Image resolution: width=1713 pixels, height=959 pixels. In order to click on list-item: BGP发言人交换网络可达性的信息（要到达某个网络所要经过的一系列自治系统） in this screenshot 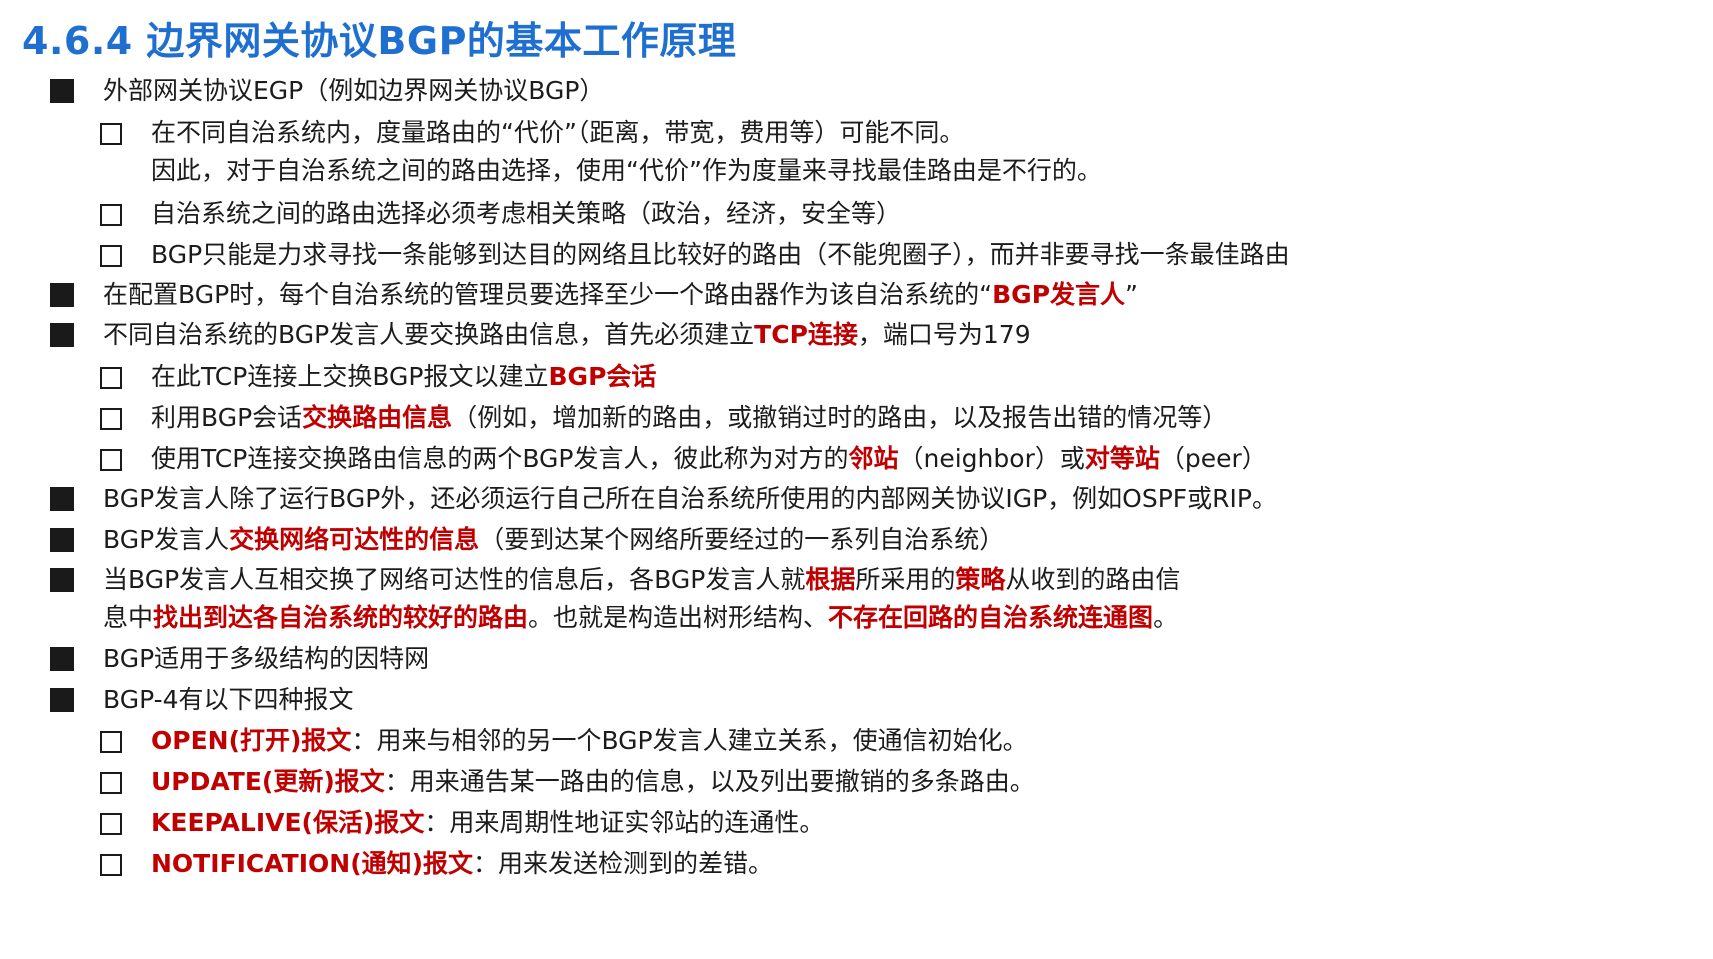, I will do `click(553, 540)`.